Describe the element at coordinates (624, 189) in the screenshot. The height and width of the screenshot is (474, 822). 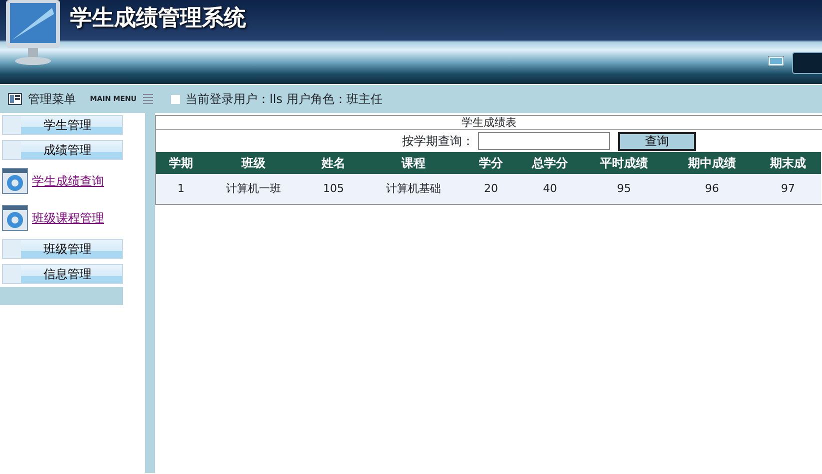
I see `table-cell: 95` at that location.